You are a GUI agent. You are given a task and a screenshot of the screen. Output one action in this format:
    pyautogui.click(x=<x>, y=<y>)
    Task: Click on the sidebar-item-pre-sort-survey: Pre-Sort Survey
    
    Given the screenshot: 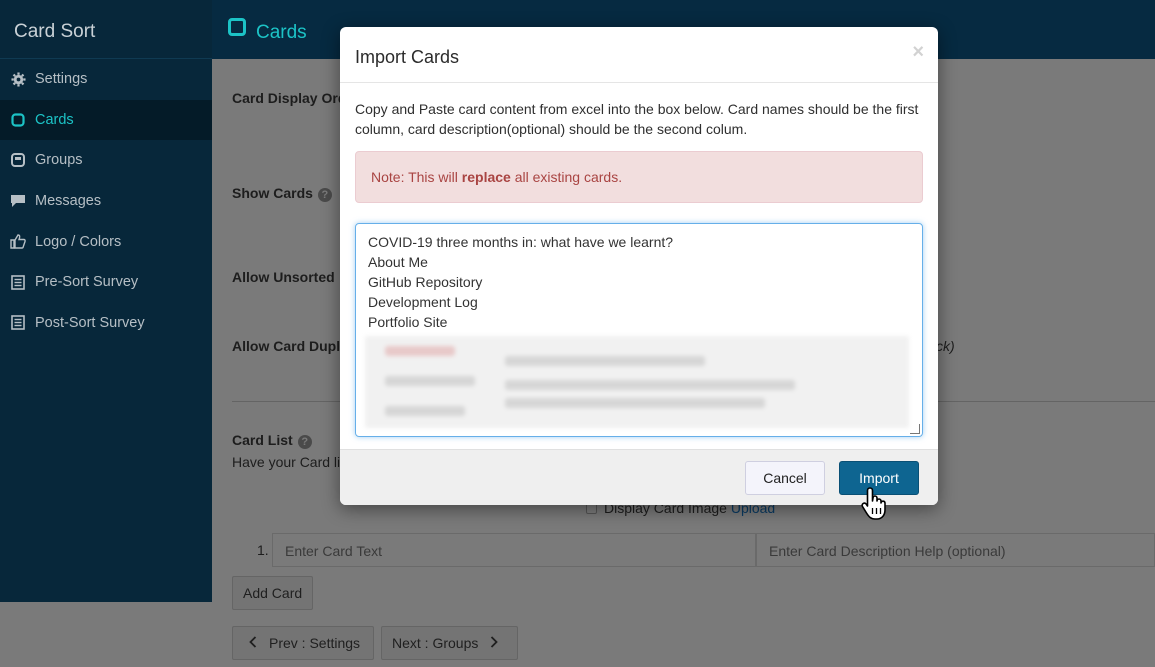 What is the action you would take?
    pyautogui.click(x=106, y=282)
    